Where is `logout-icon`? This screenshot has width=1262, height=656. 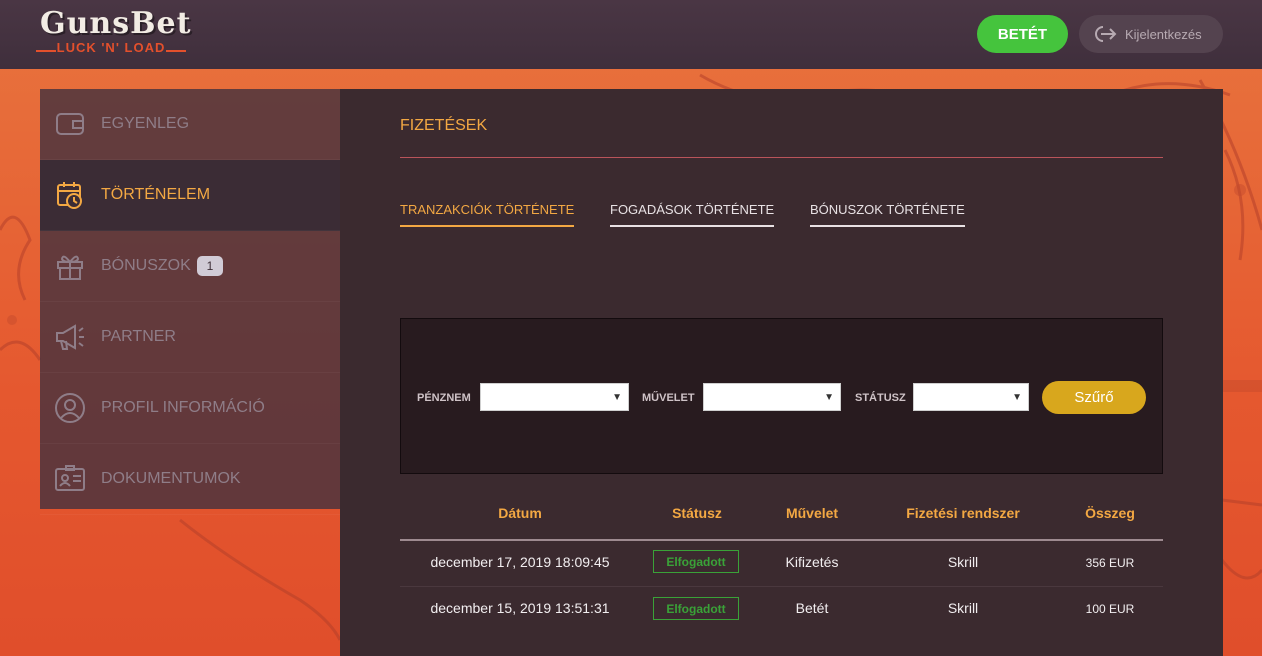
logout-icon is located at coordinates (1106, 34).